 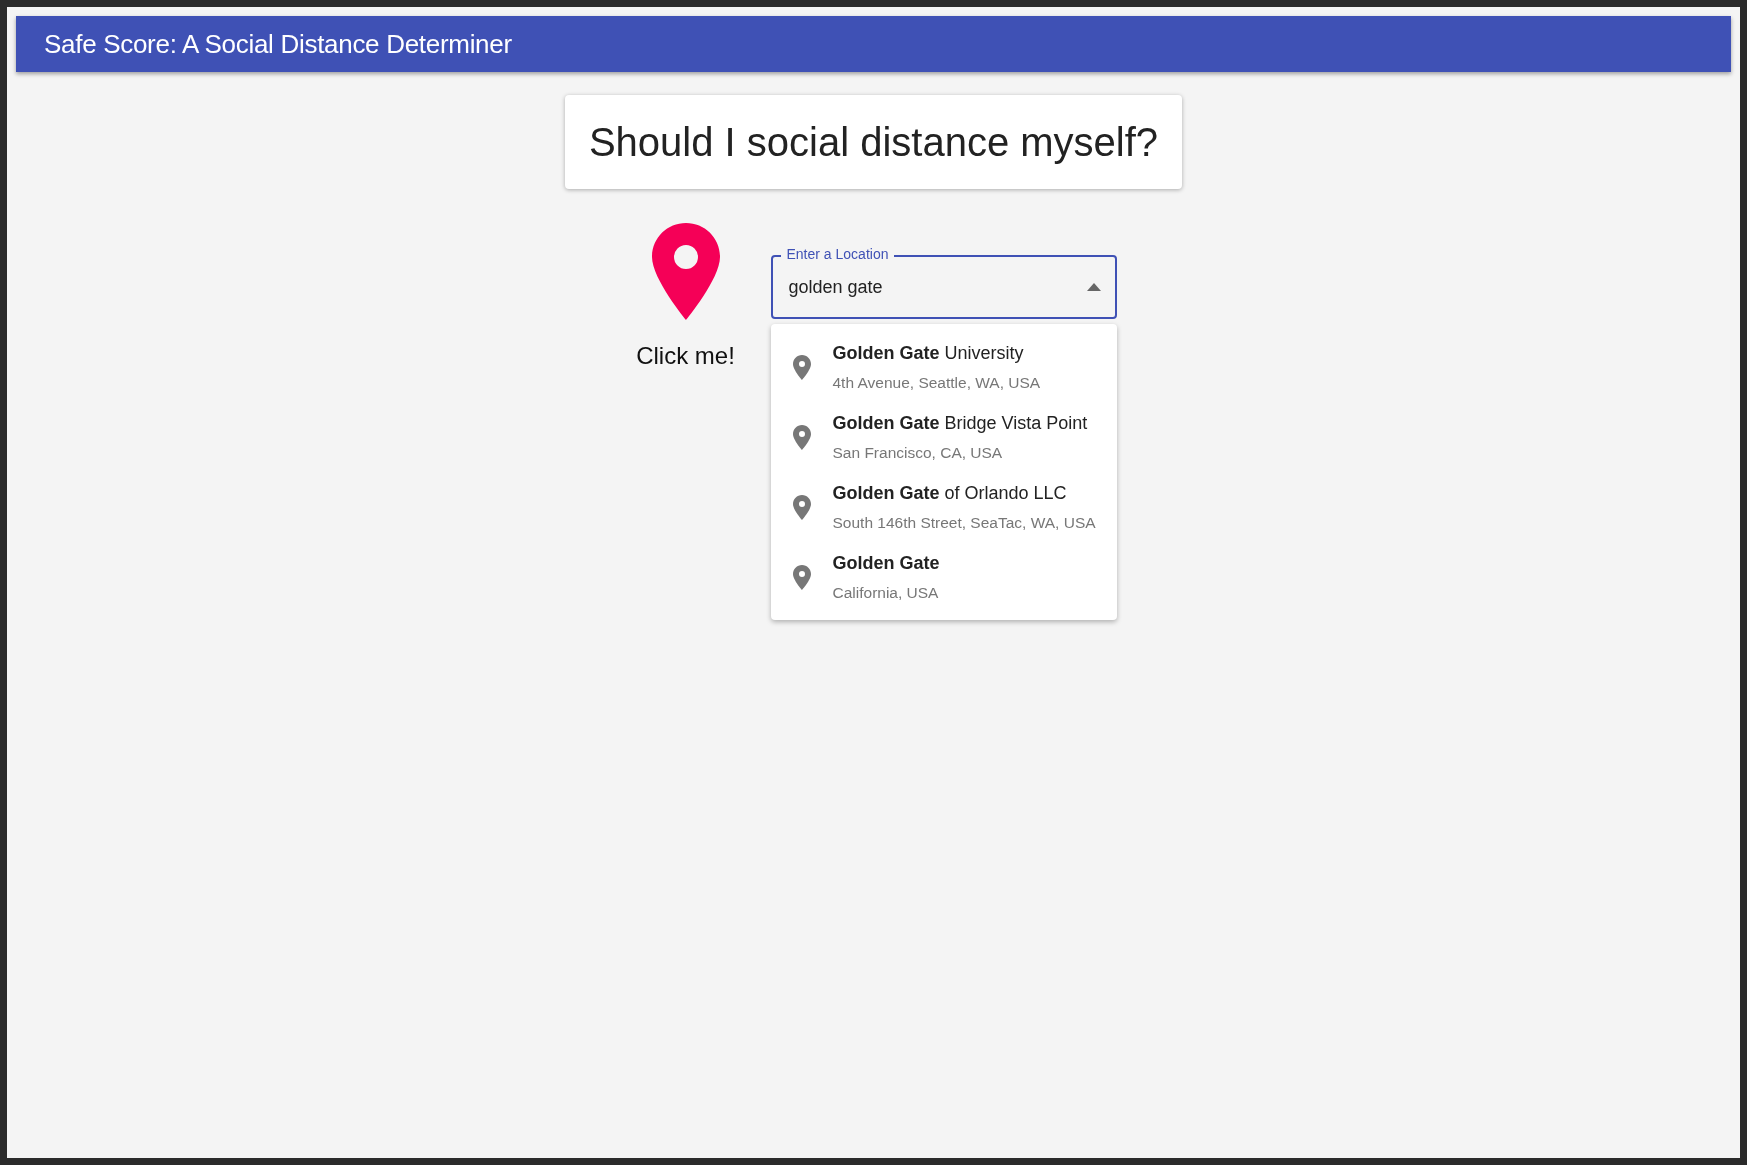 What do you see at coordinates (873, 44) in the screenshot?
I see `app-title: Safe Score: A Social Distance Determiner` at bounding box center [873, 44].